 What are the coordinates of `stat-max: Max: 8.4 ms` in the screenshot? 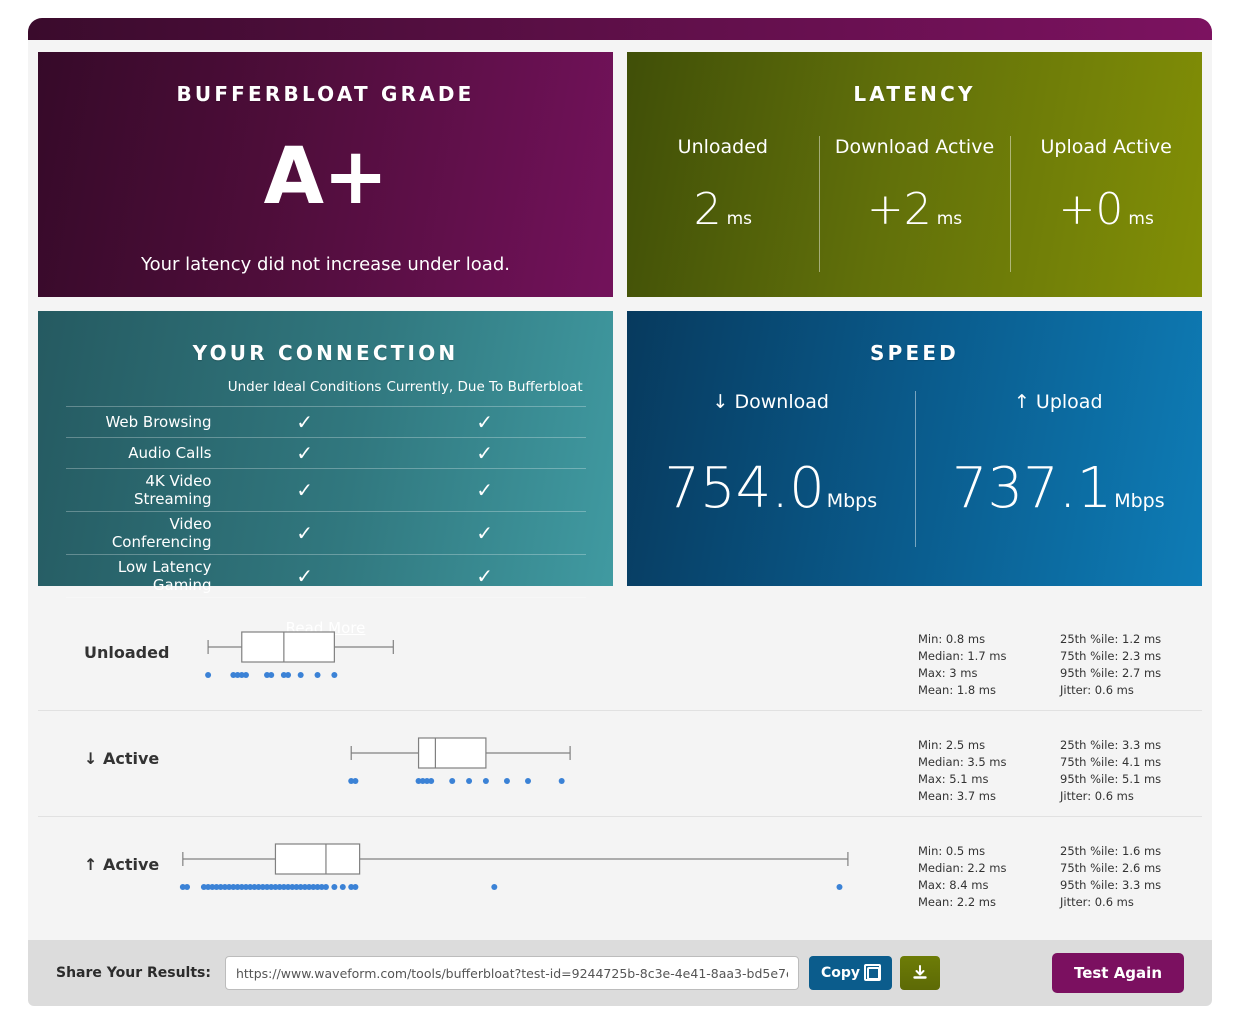 It's located at (953, 885).